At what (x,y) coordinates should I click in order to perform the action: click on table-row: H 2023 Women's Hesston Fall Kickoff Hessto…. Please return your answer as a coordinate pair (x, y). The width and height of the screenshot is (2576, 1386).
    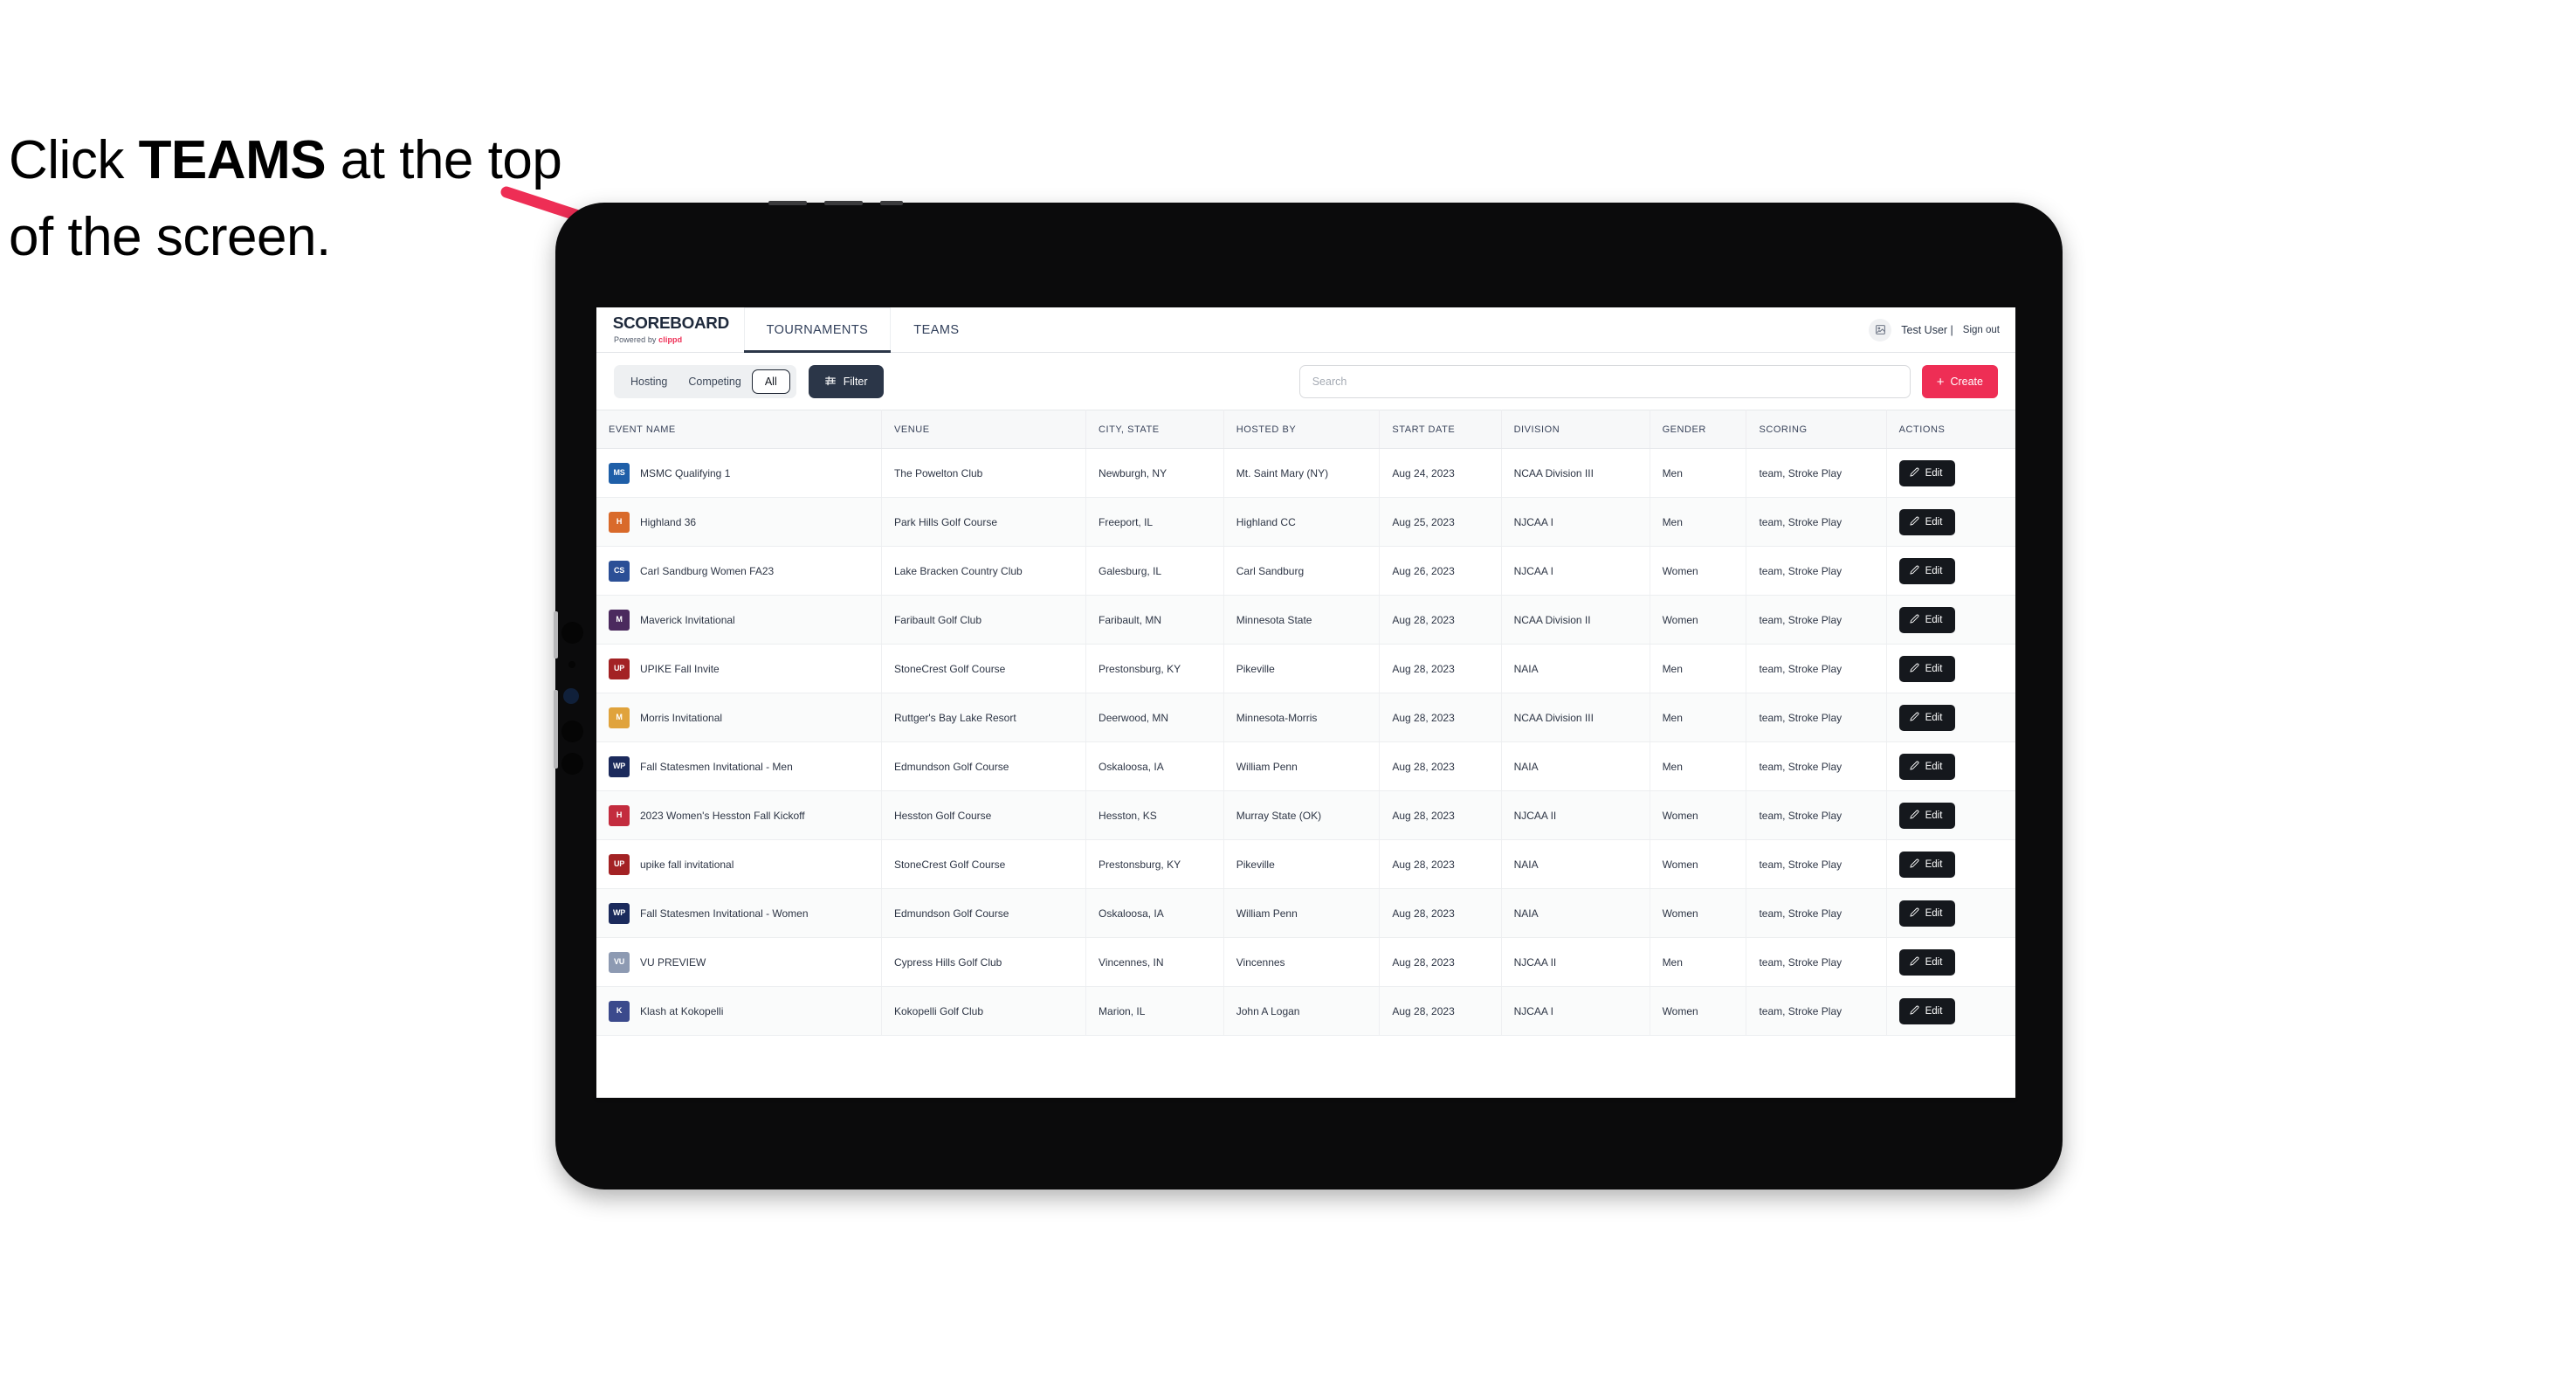
    Looking at the image, I should click on (1305, 815).